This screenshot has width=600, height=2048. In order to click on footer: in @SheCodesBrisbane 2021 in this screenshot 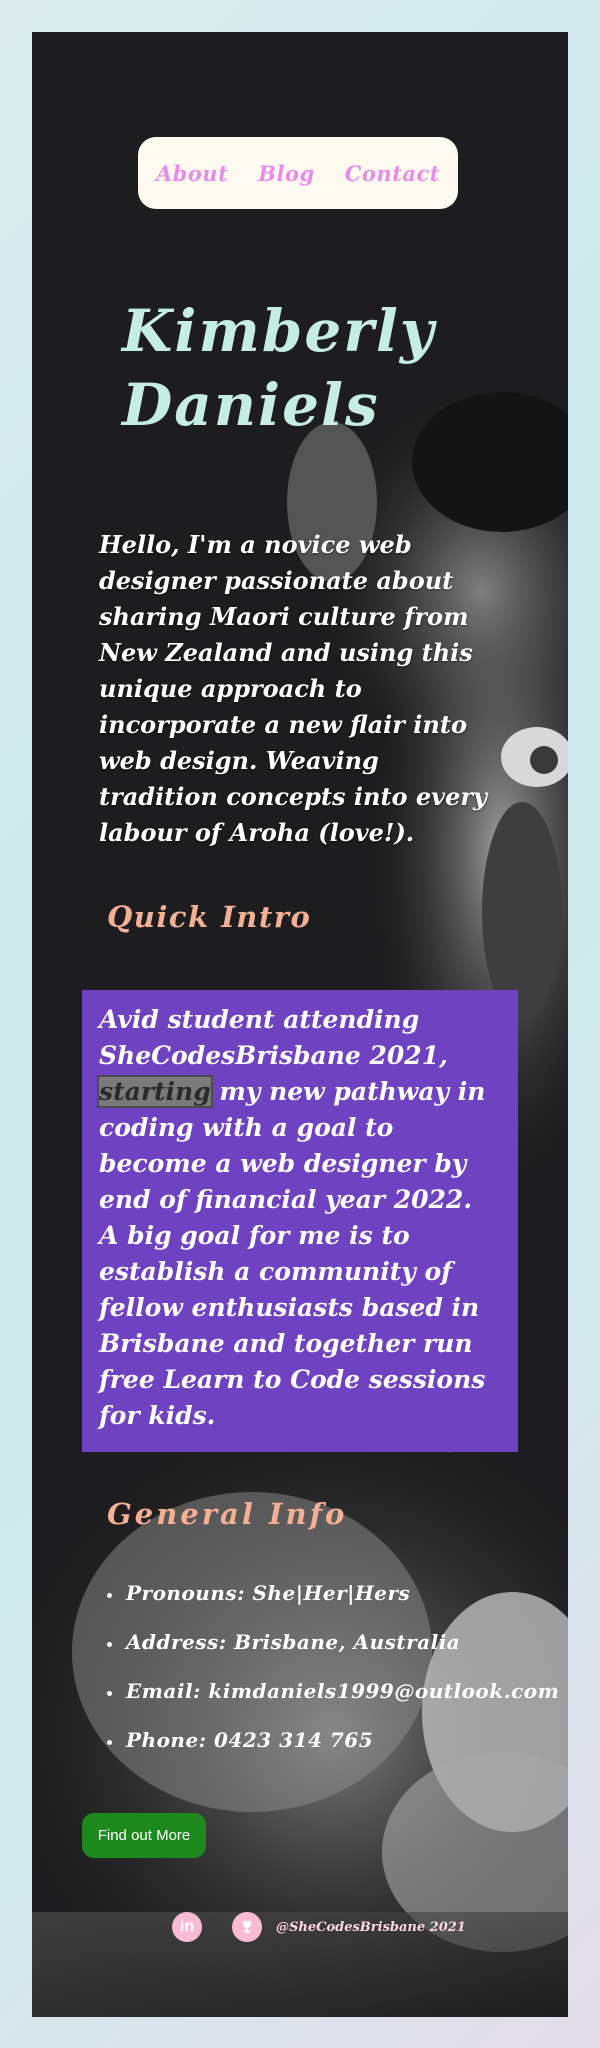, I will do `click(319, 1927)`.